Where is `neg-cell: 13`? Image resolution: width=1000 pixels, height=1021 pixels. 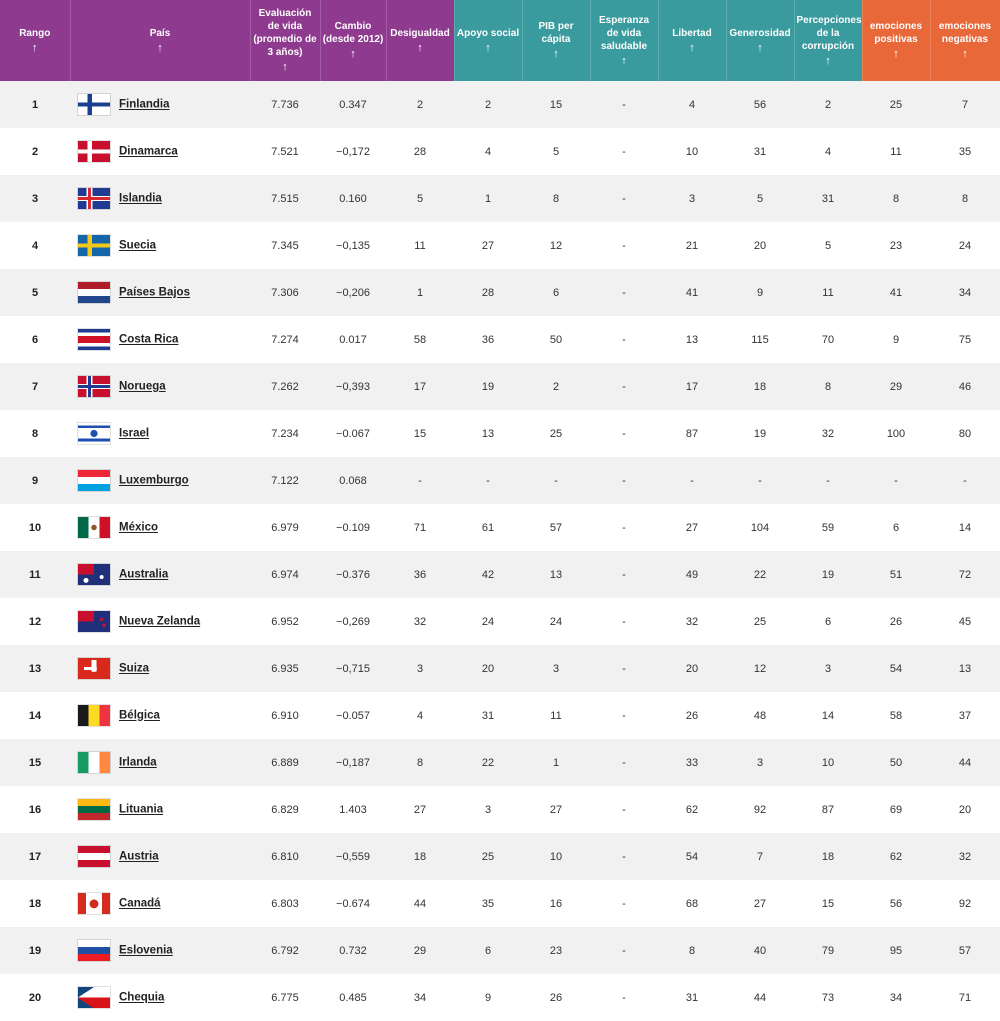
neg-cell: 13 is located at coordinates (965, 668).